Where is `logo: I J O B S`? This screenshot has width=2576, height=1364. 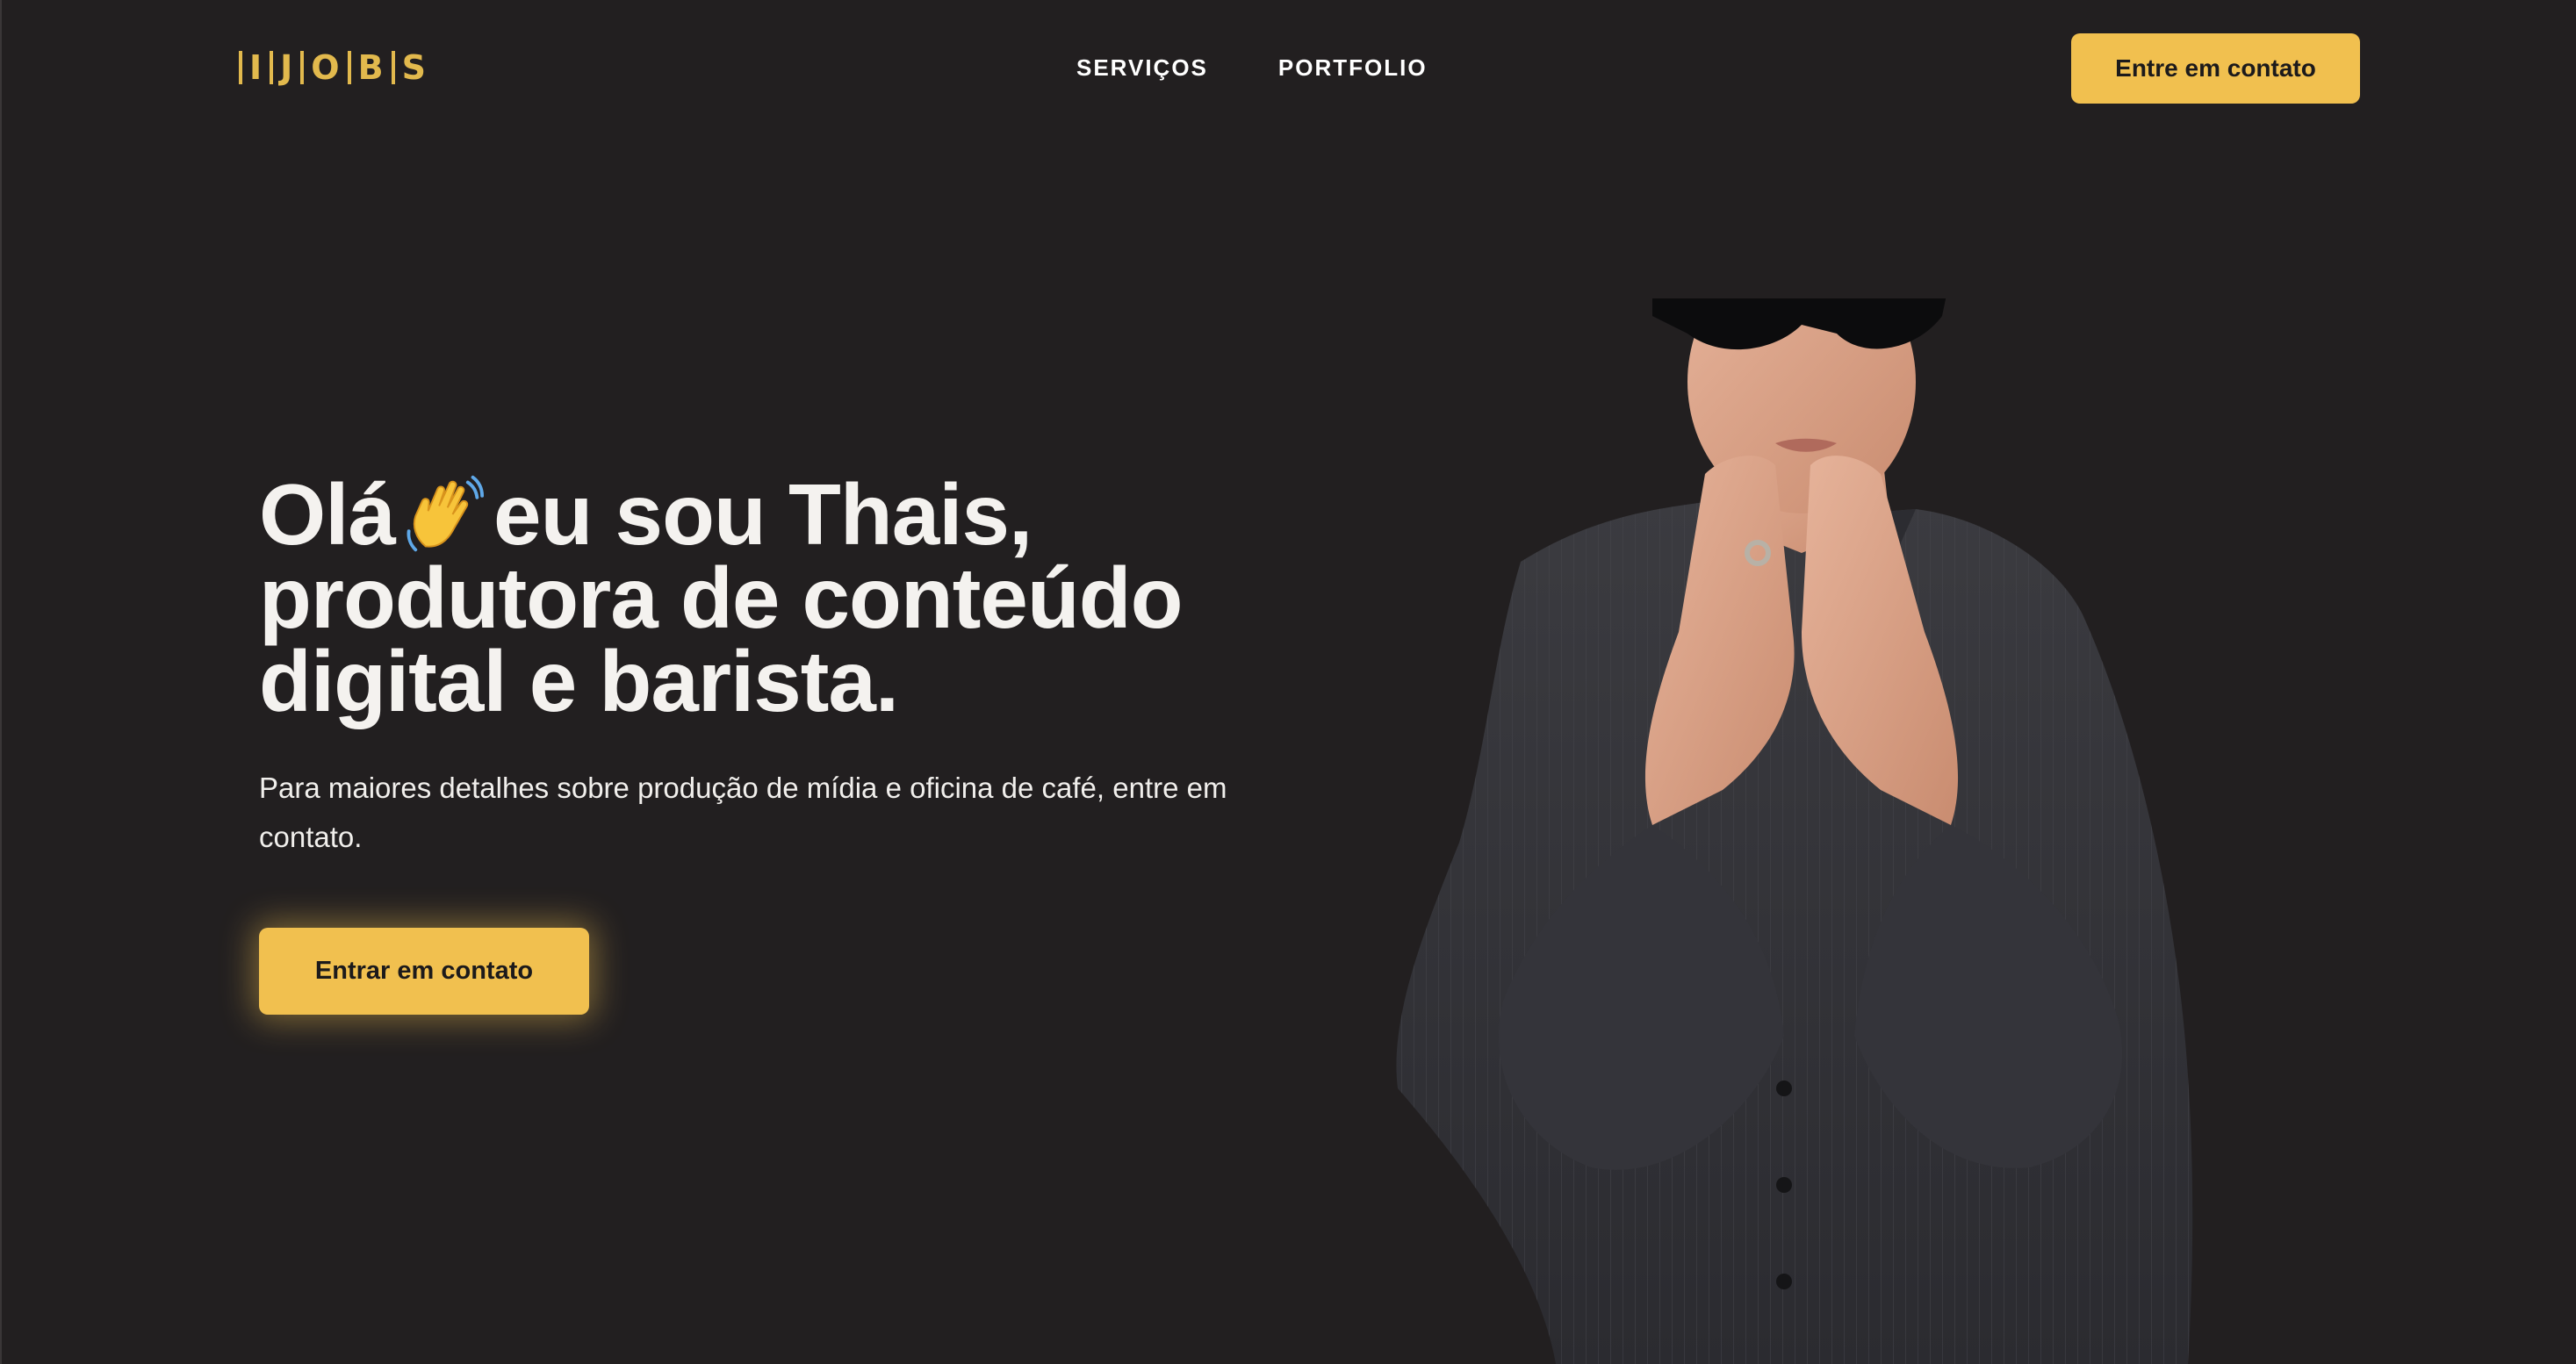
logo: I J O B S is located at coordinates (329, 67).